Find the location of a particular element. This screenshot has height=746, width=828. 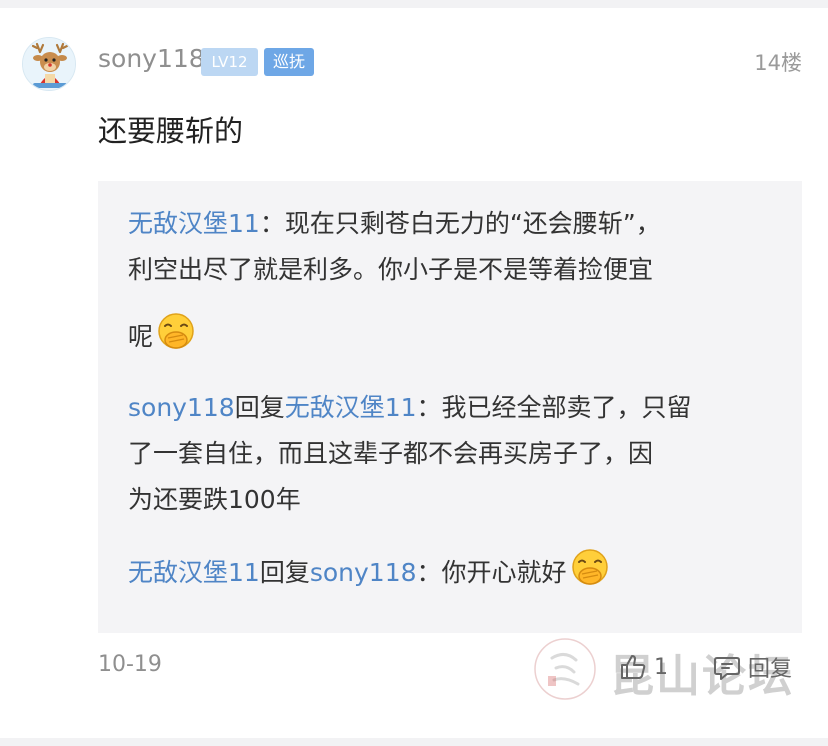

reply-button: 回复 is located at coordinates (752, 667).